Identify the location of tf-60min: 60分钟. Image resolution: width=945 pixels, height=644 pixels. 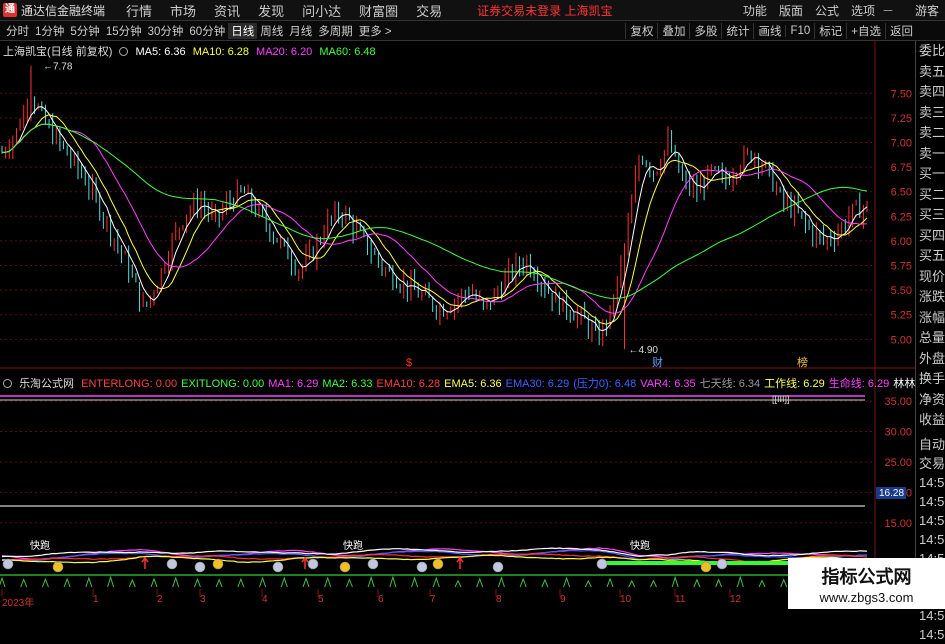
(207, 31).